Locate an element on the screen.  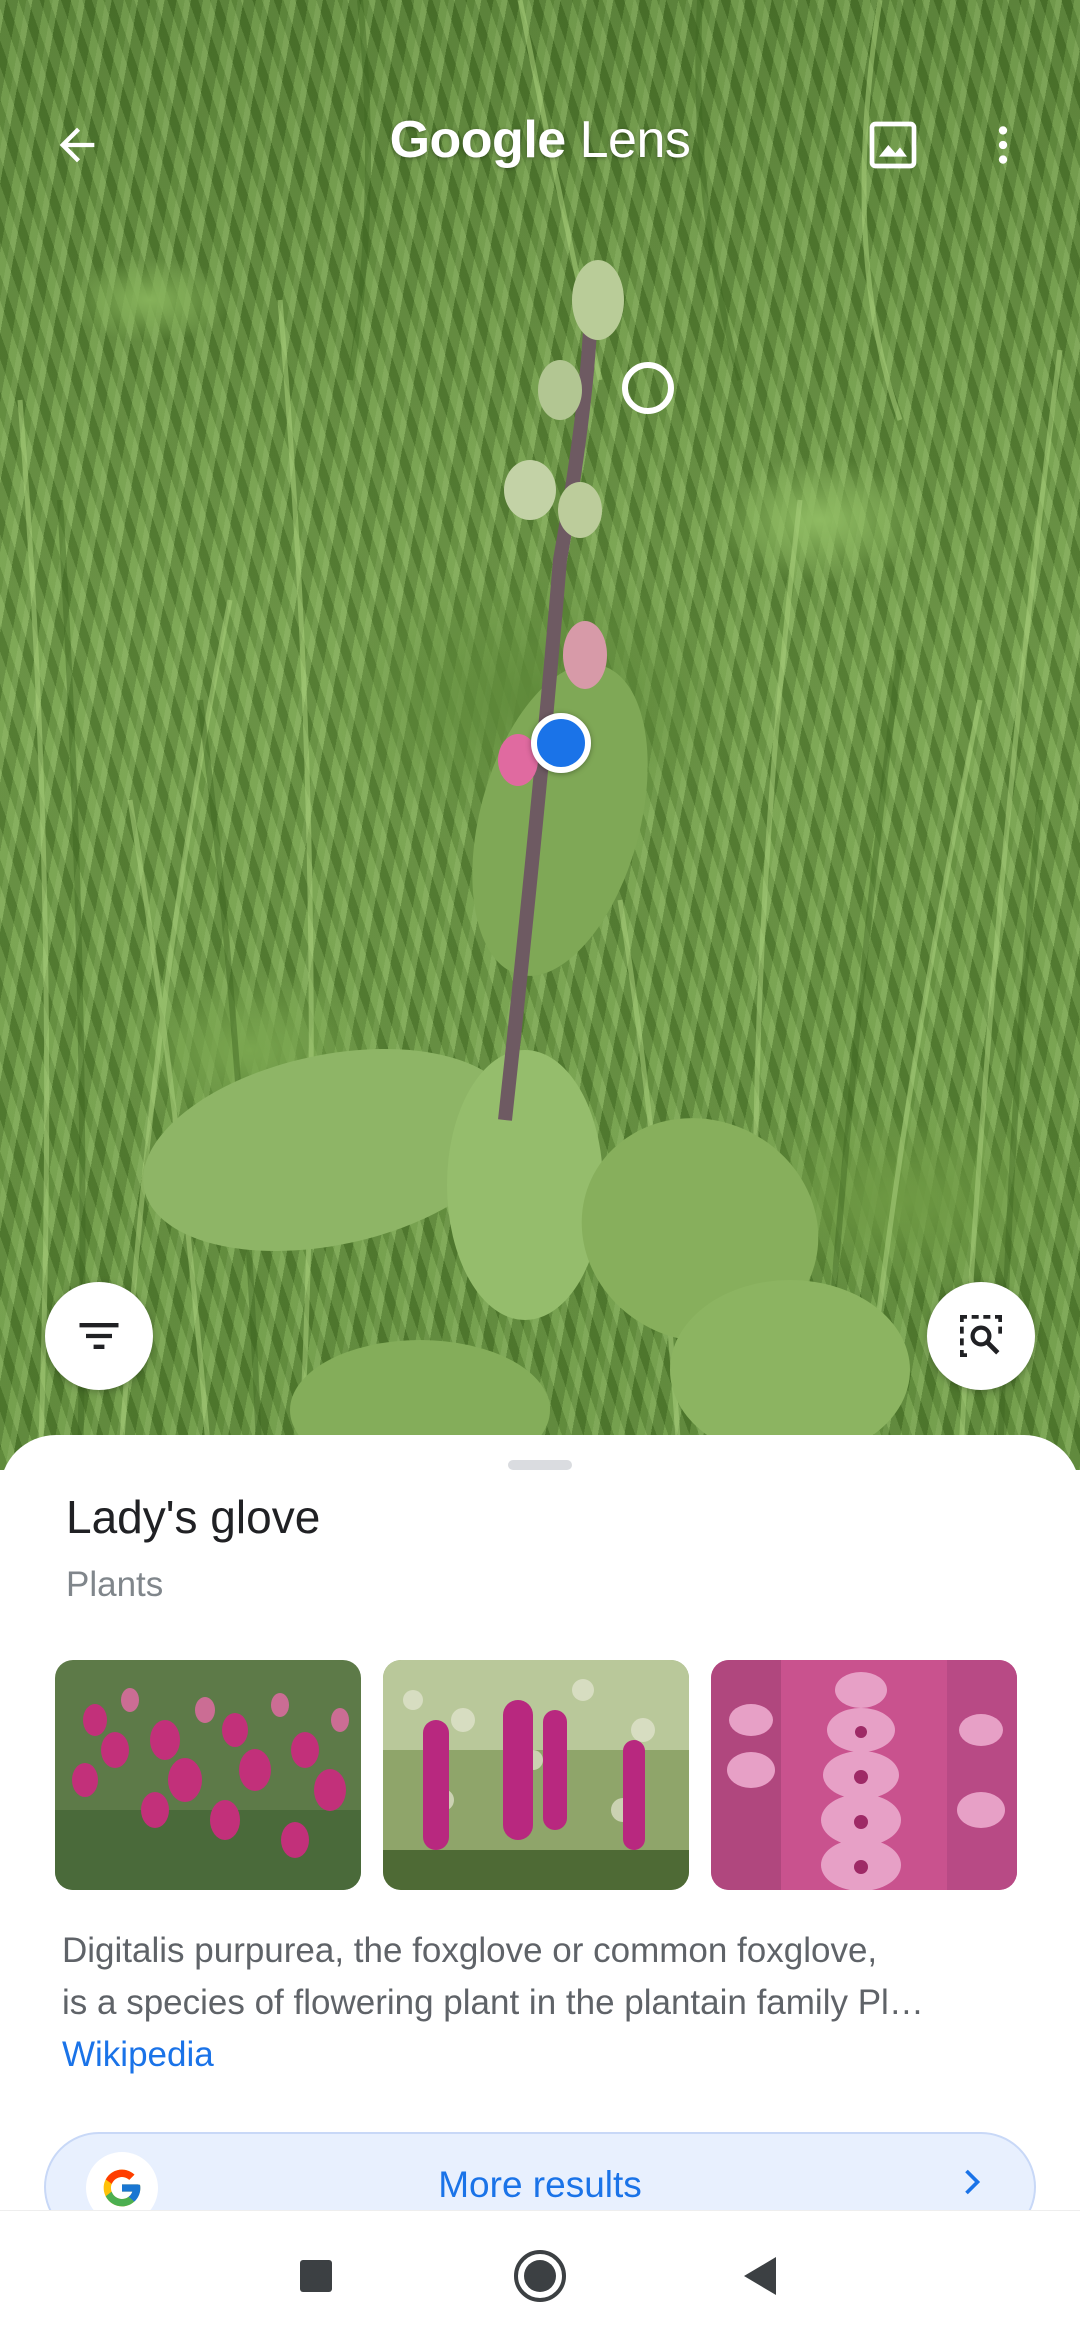
image-icon is located at coordinates (893, 145).